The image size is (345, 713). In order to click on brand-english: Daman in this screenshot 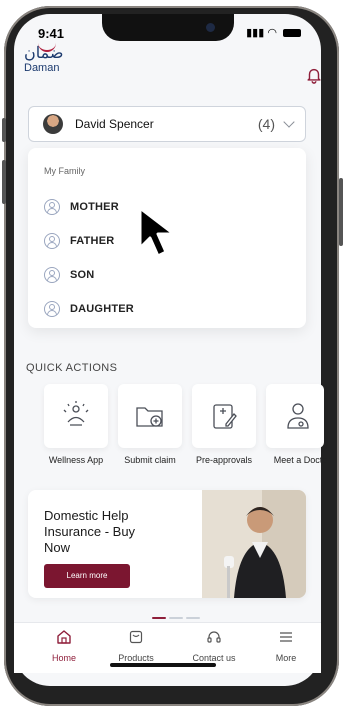, I will do `click(42, 68)`.